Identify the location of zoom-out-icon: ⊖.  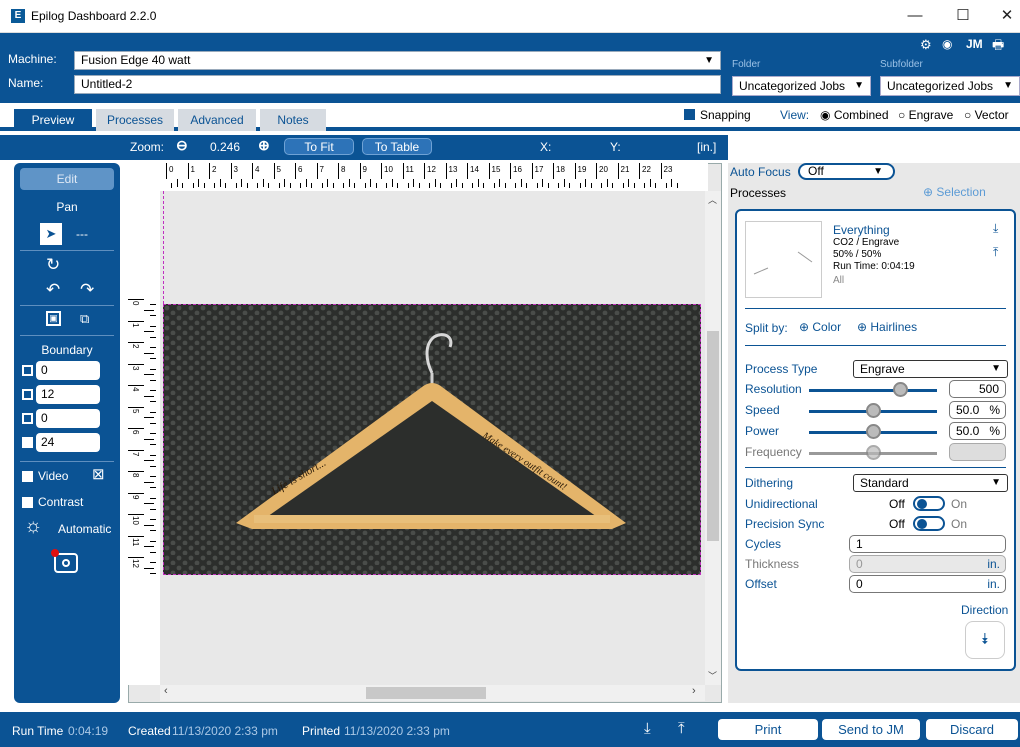
(182, 145).